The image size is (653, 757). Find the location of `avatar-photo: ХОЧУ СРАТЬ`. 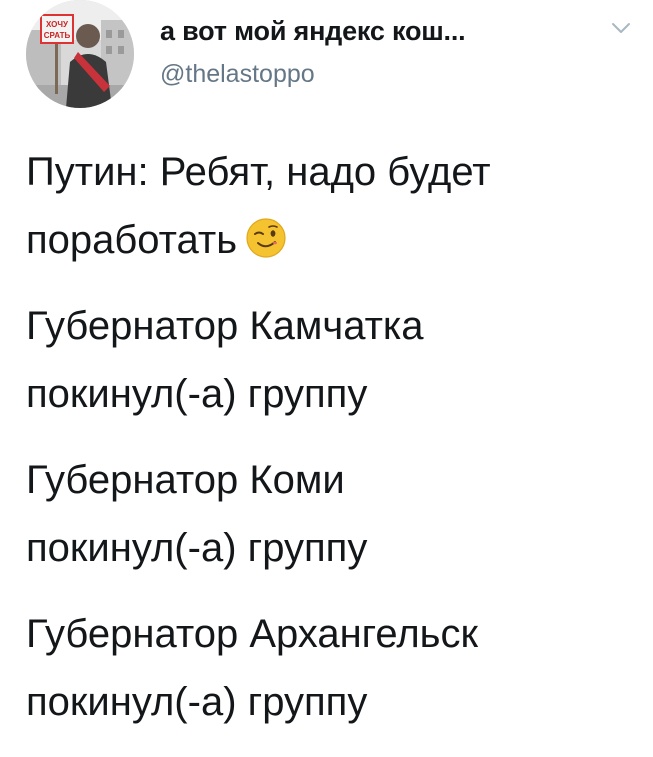

avatar-photo: ХОЧУ СРАТЬ is located at coordinates (80, 54).